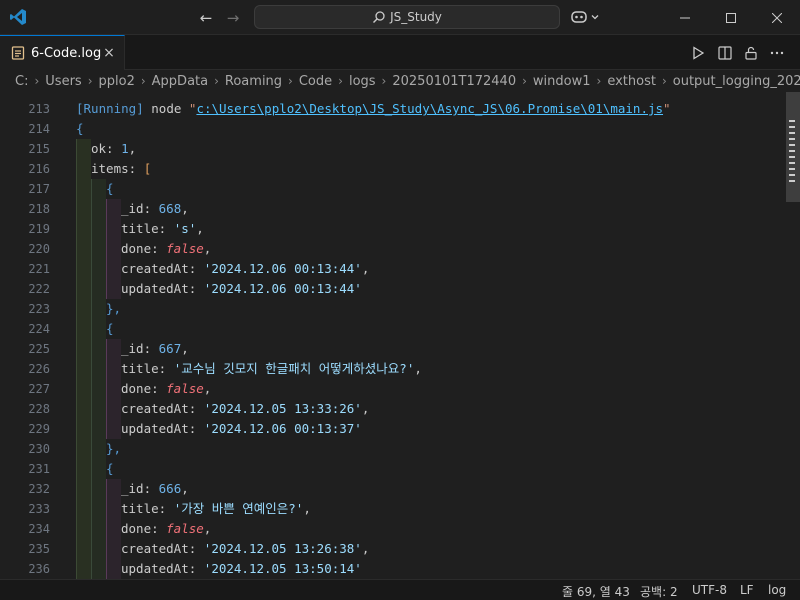  I want to click on code-line: 222 updatedAt: '2024.12.06 00:13:44', so click(393, 289).